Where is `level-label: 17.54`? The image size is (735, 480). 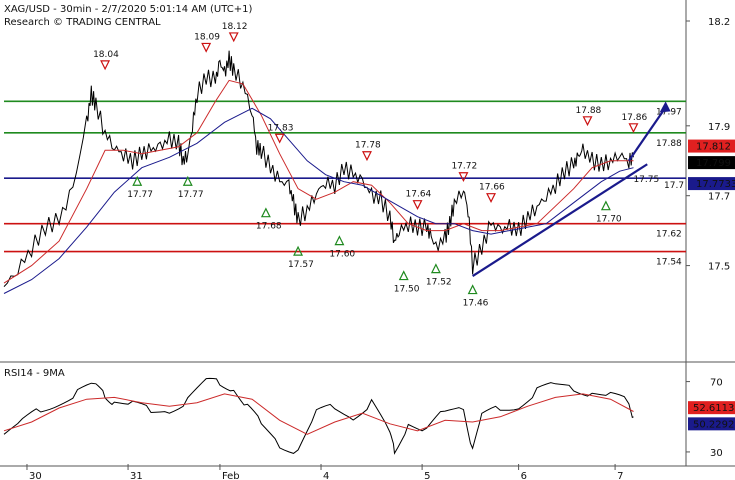
level-label: 17.54 is located at coordinates (669, 263).